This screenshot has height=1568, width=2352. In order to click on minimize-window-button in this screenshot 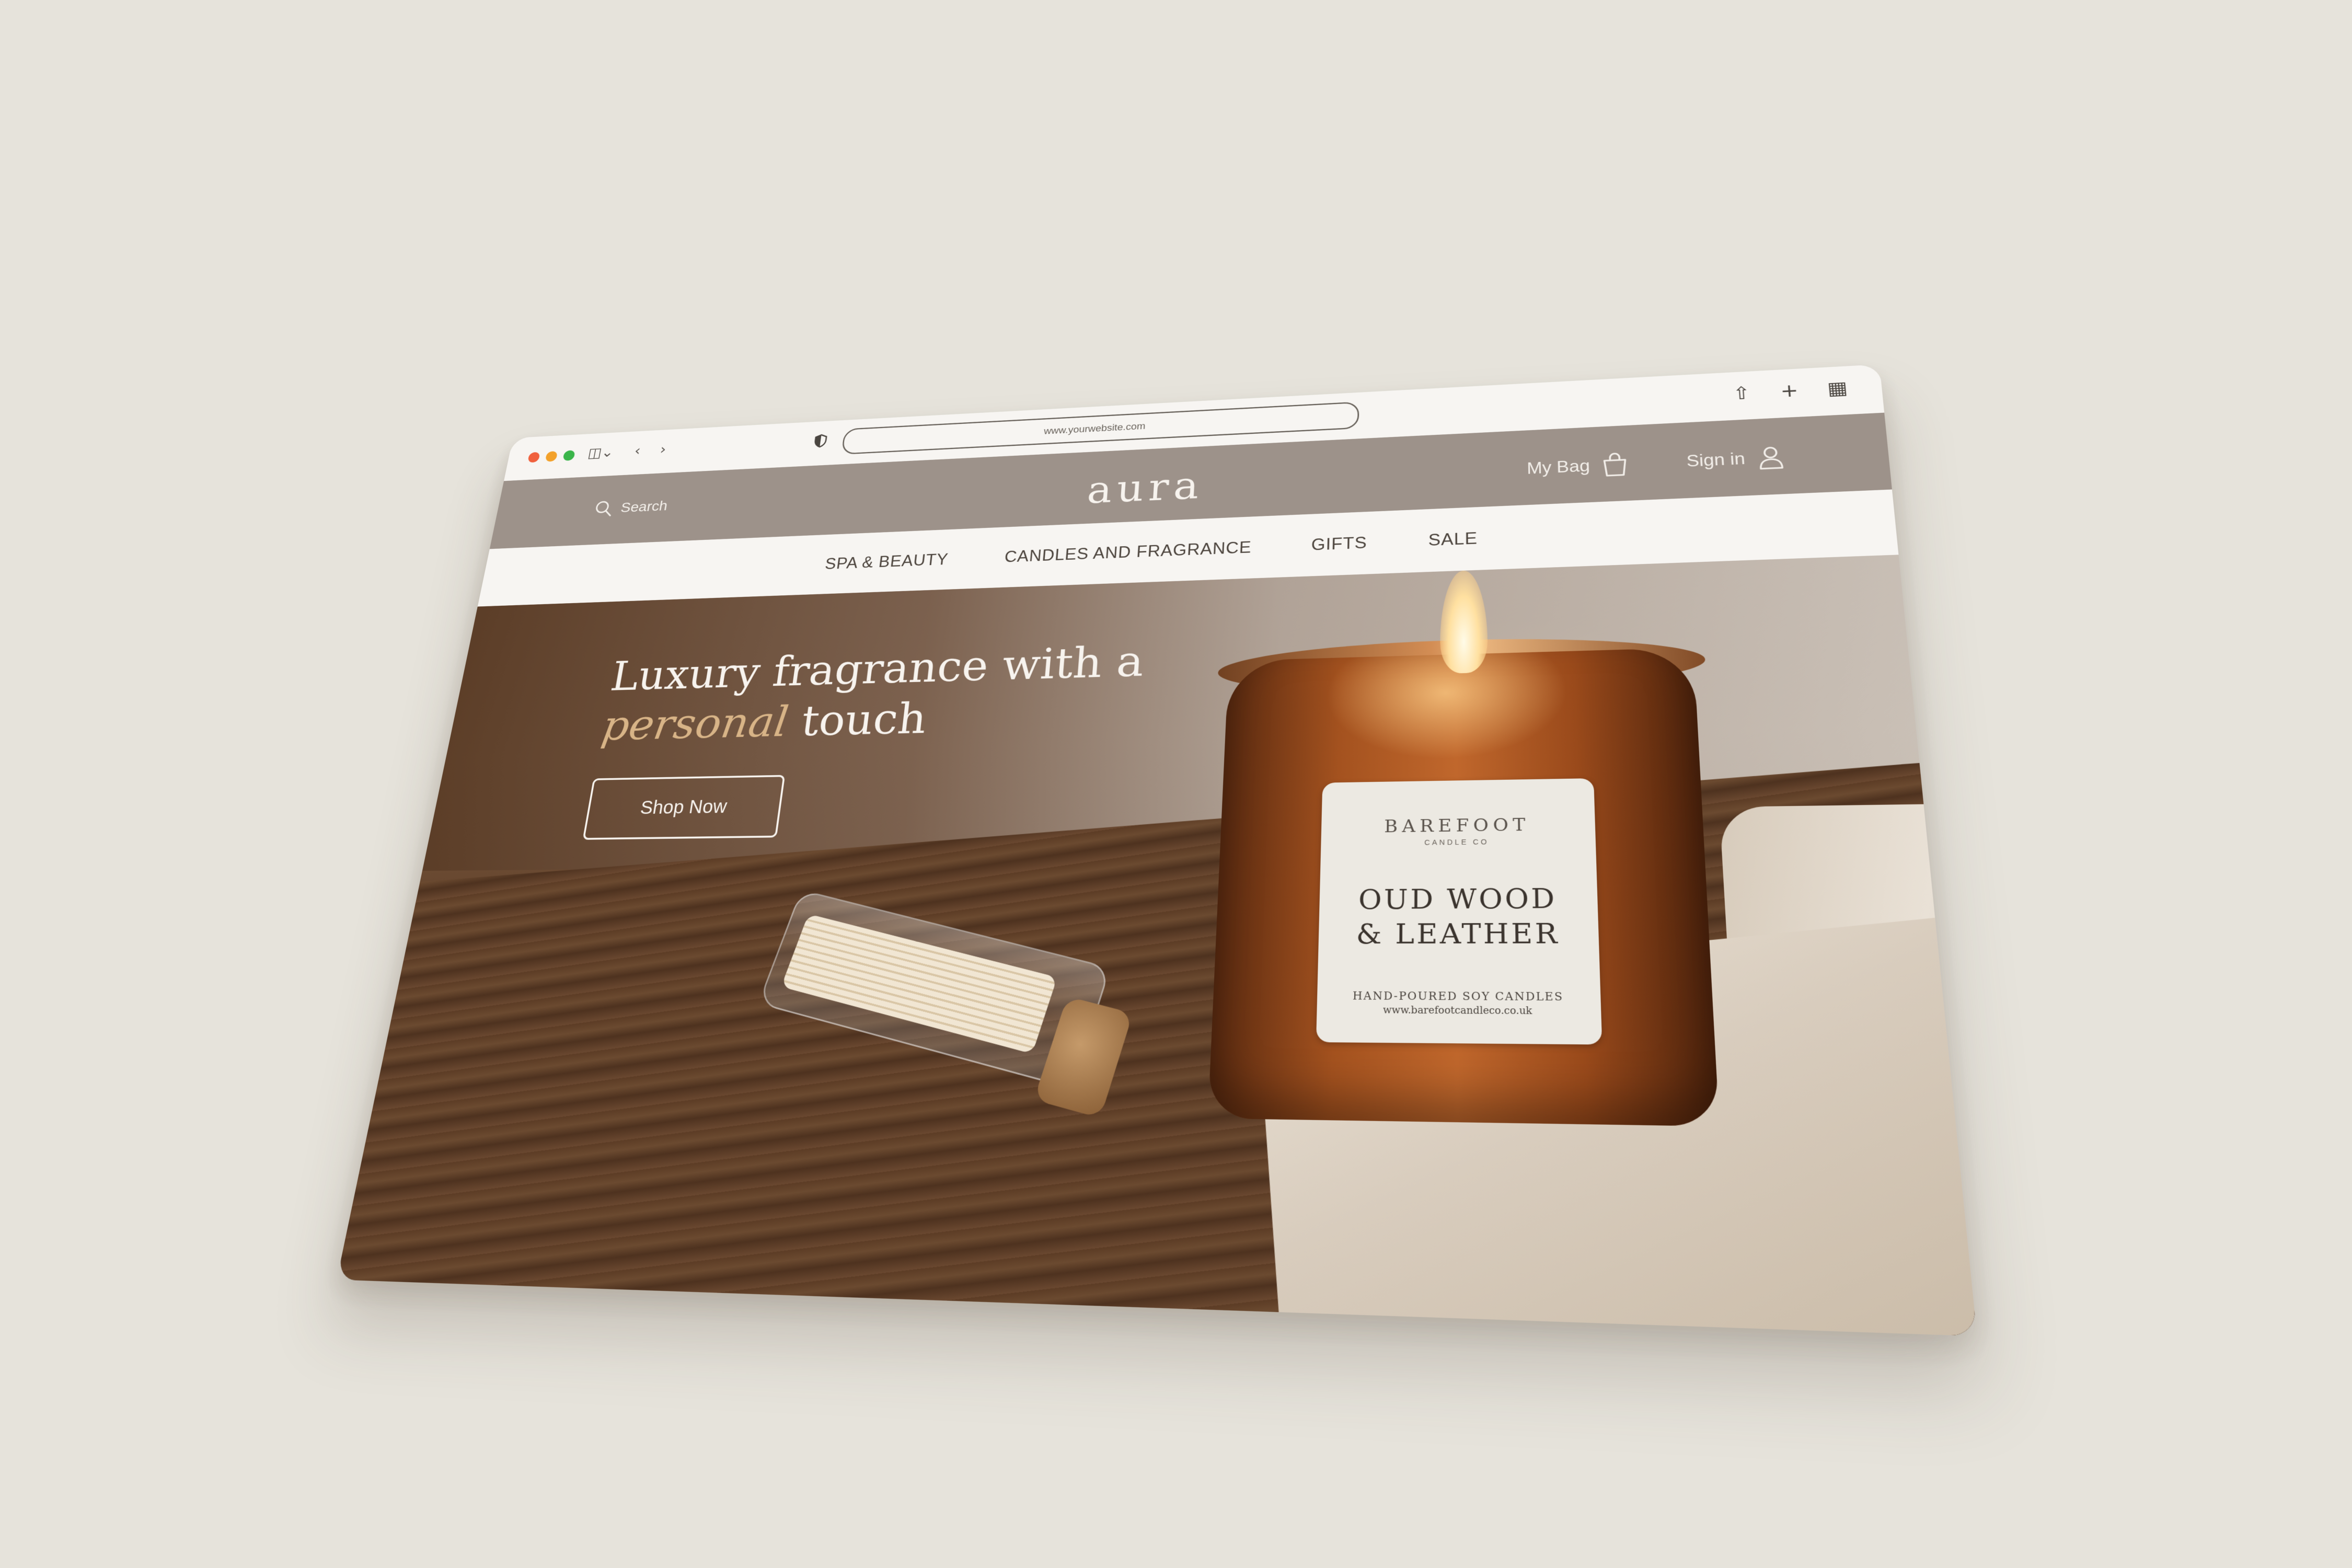, I will do `click(551, 456)`.